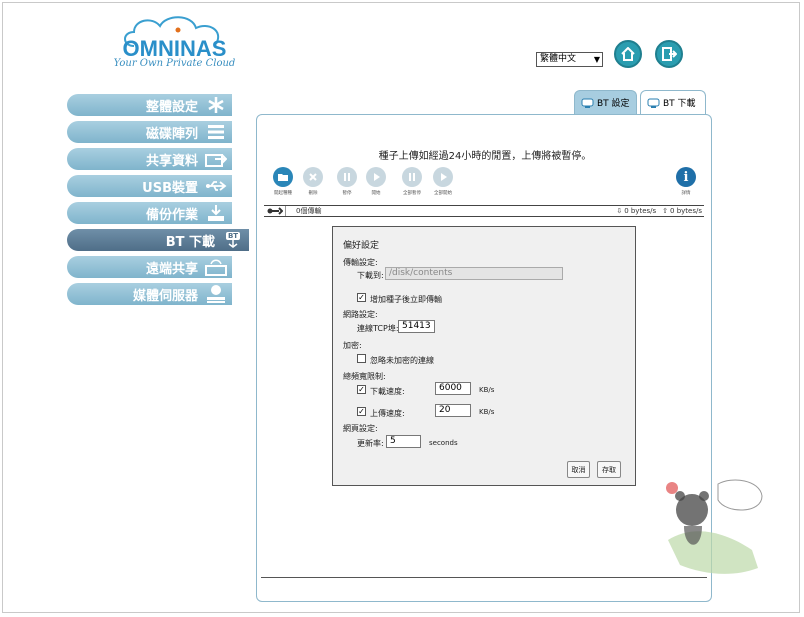  I want to click on pause-icon, so click(347, 177).